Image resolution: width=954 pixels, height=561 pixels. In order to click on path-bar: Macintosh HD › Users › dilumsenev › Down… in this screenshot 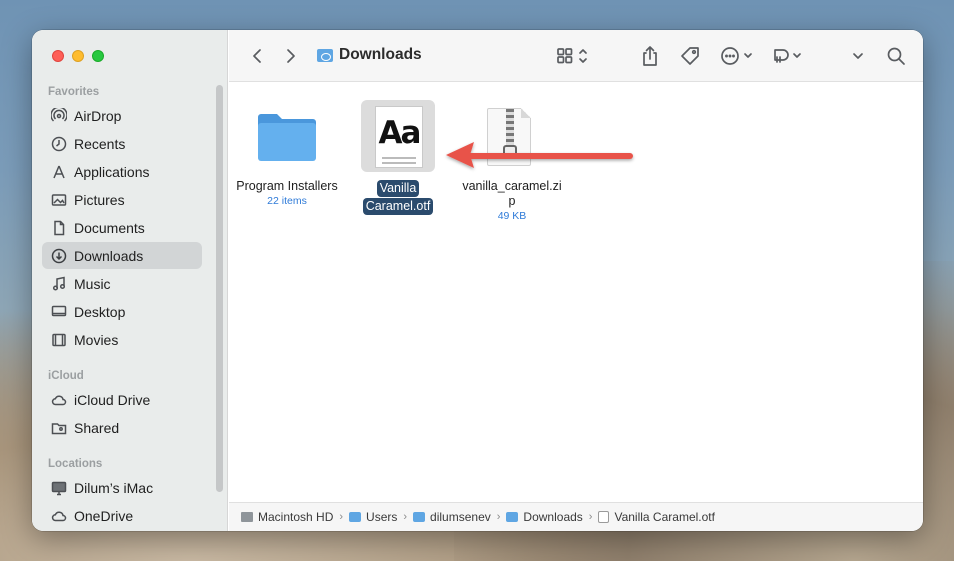, I will do `click(576, 516)`.